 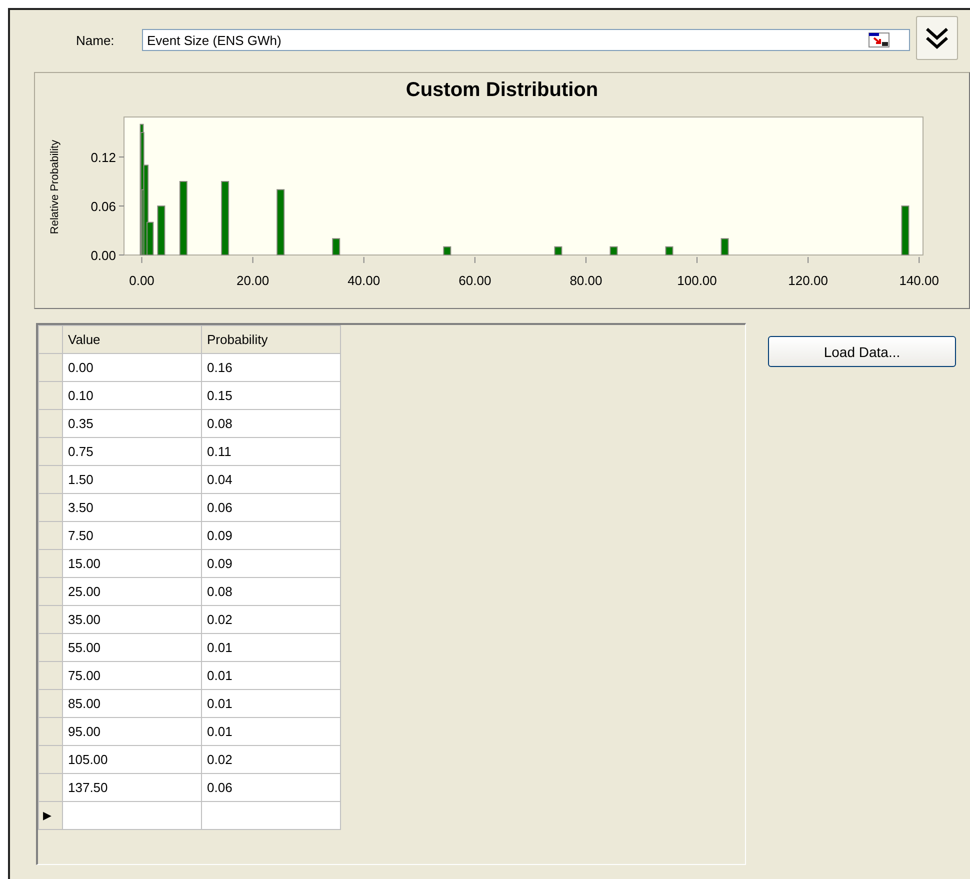 I want to click on x-tick-label: 100.00, so click(x=697, y=280).